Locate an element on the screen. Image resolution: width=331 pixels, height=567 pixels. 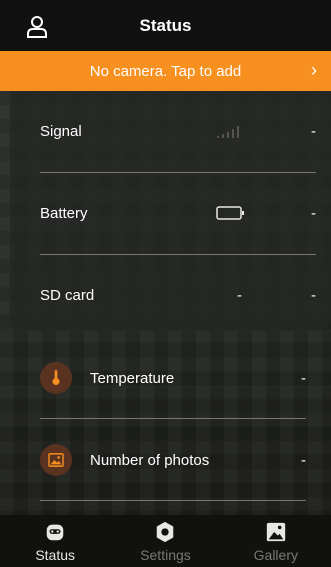
signal-value: - is located at coordinates (313, 131).